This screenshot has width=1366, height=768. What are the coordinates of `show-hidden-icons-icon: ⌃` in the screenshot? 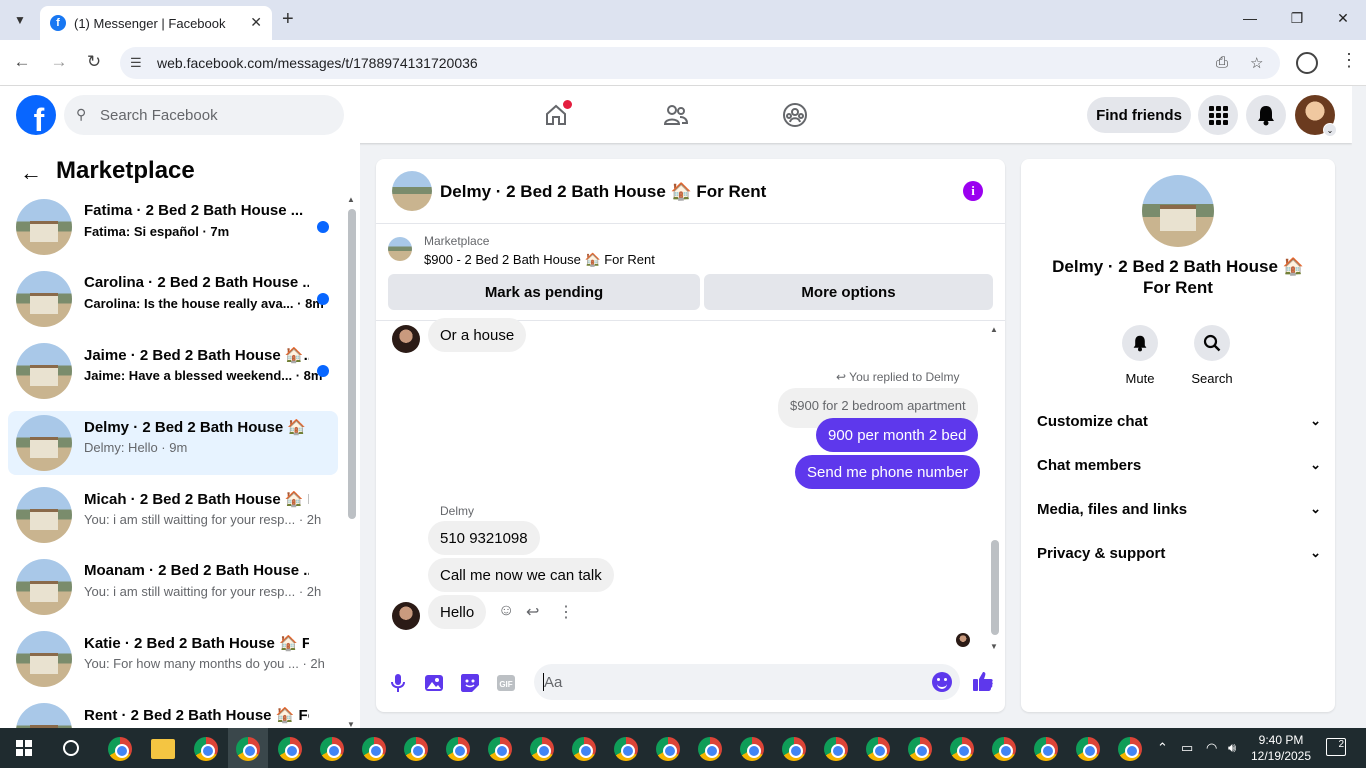 It's located at (1162, 748).